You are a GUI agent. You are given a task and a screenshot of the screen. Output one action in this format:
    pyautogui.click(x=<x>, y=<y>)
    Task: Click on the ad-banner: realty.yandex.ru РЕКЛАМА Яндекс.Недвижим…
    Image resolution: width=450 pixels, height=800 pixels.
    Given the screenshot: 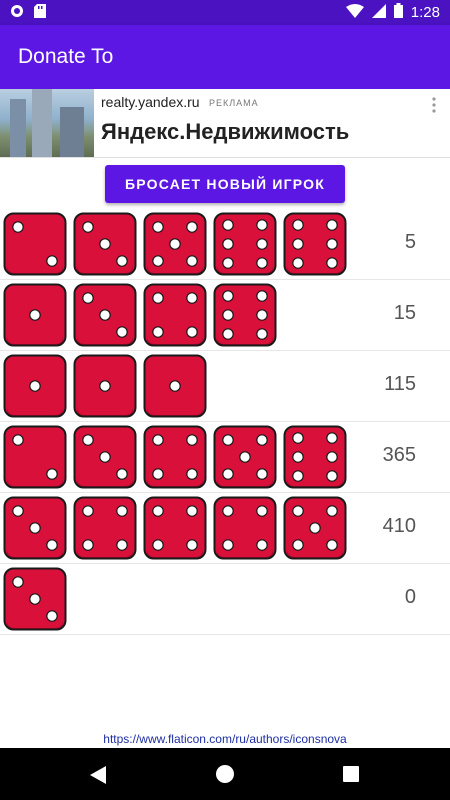 What is the action you would take?
    pyautogui.click(x=225, y=123)
    